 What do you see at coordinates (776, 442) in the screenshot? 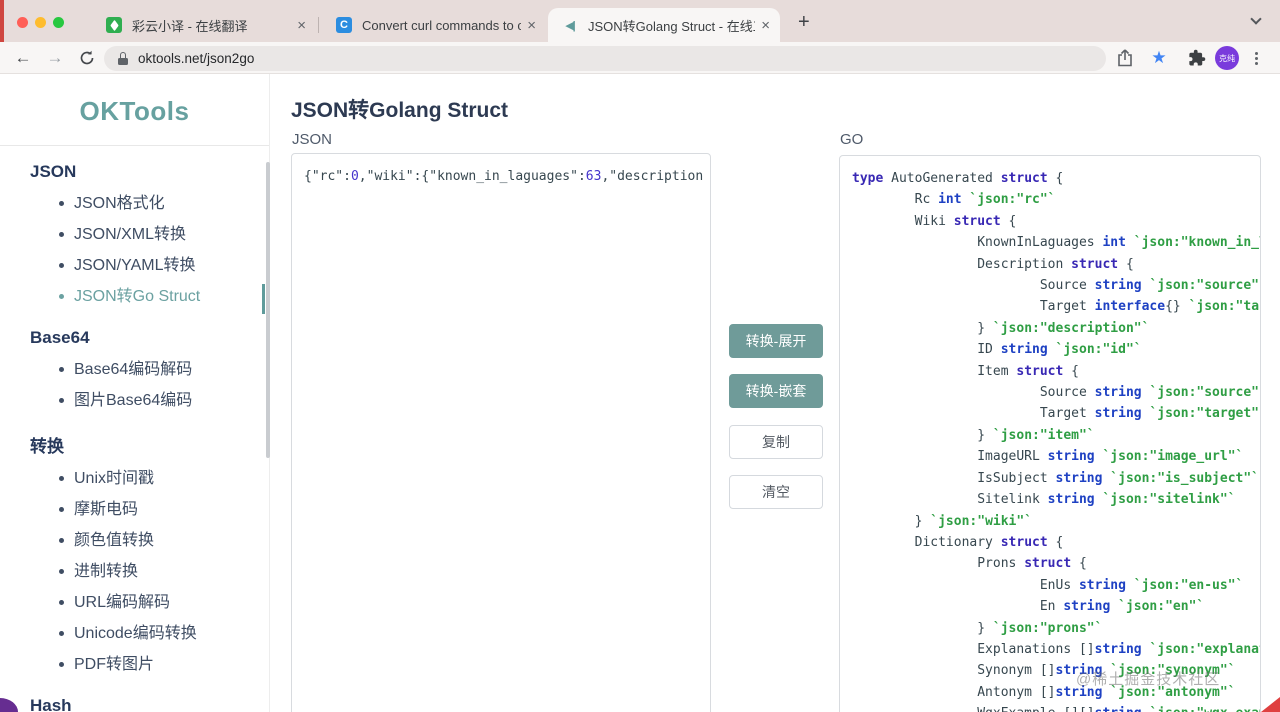
I see `copy-button: 复制` at bounding box center [776, 442].